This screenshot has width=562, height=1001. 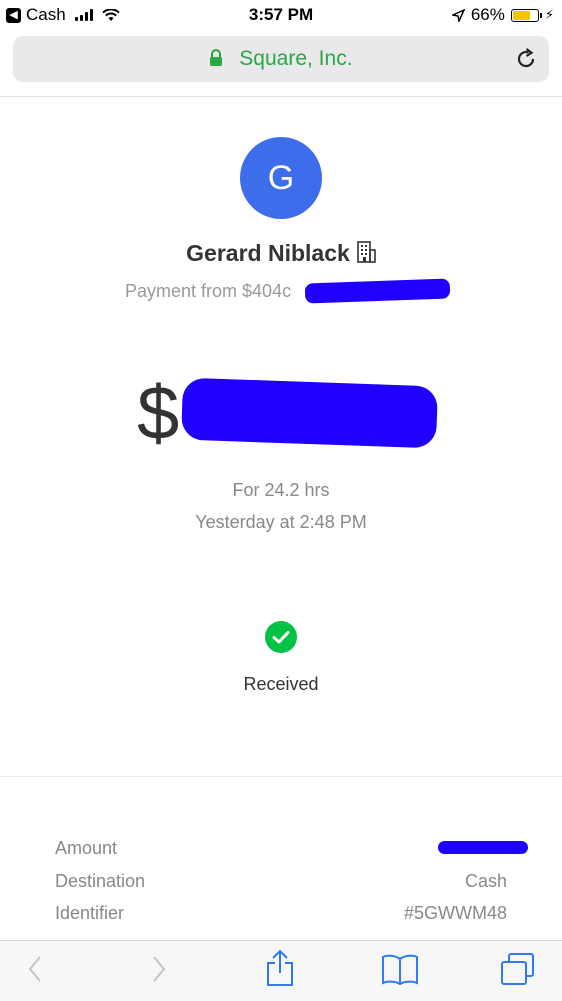 What do you see at coordinates (455, 913) in the screenshot?
I see `detail-value: #5GWWM48` at bounding box center [455, 913].